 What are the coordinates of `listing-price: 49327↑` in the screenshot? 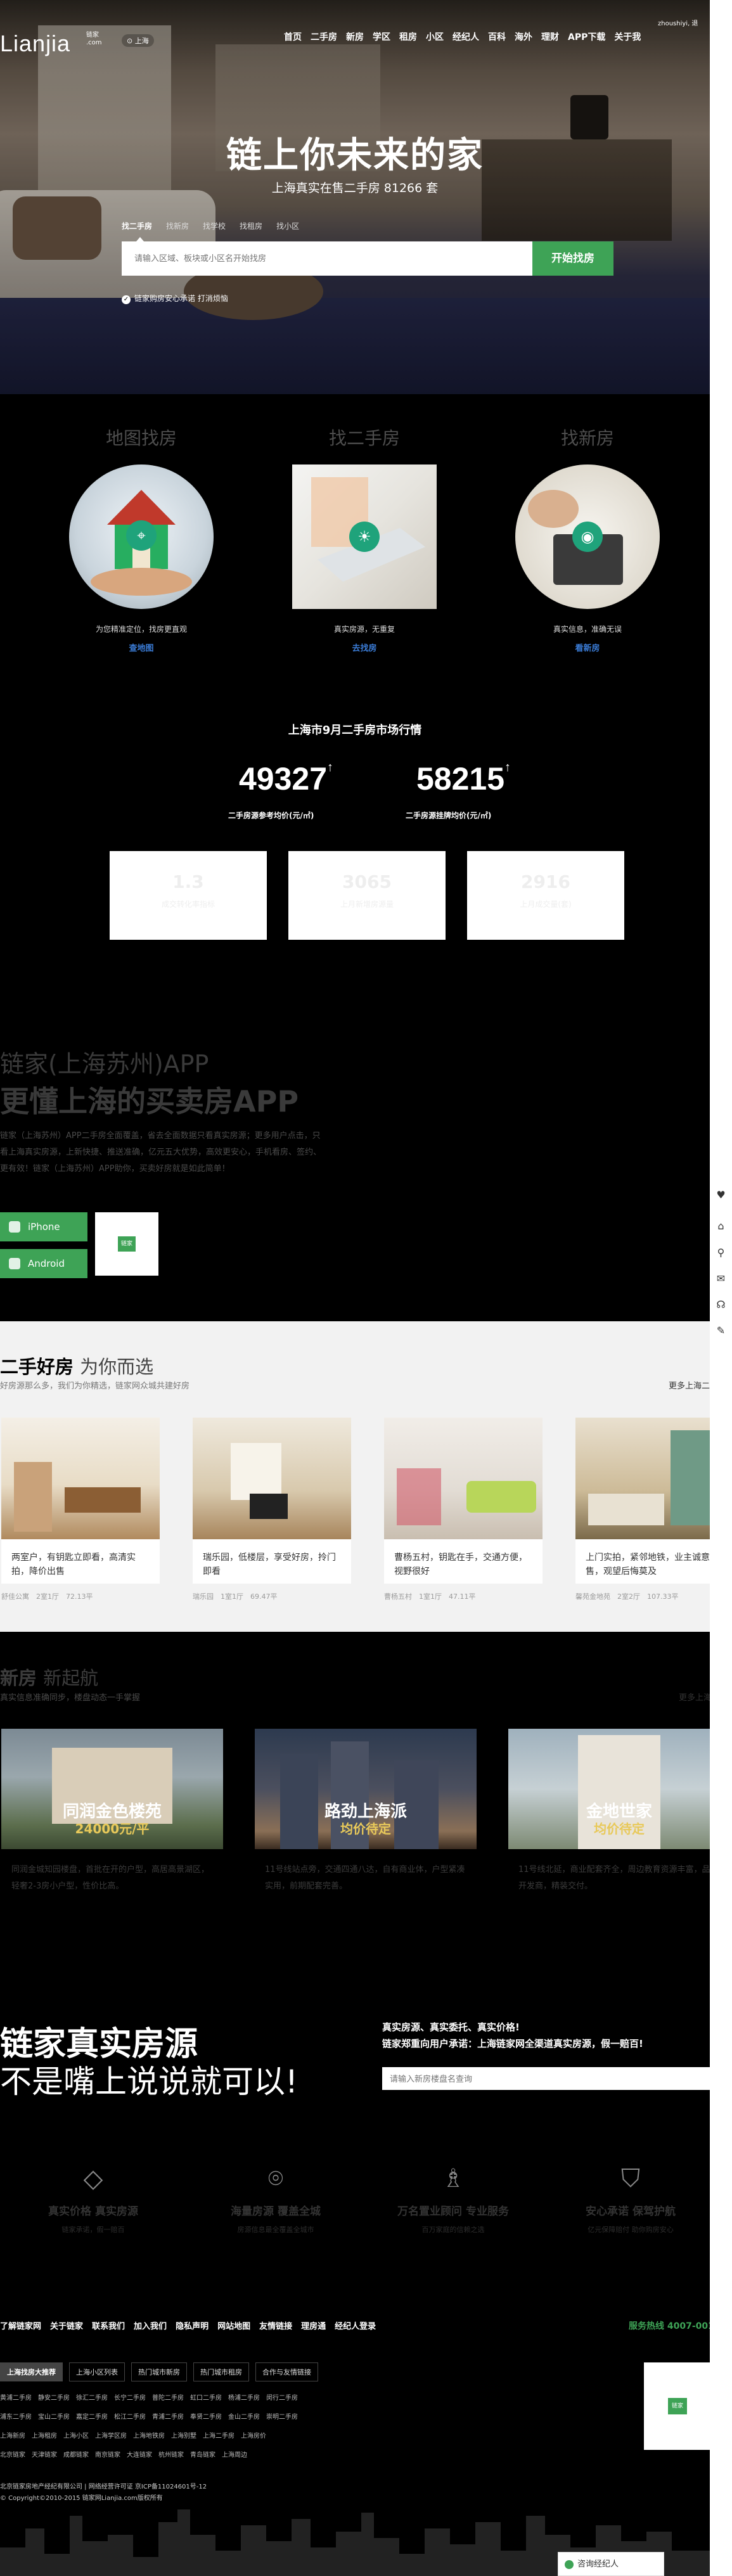 It's located at (286, 778).